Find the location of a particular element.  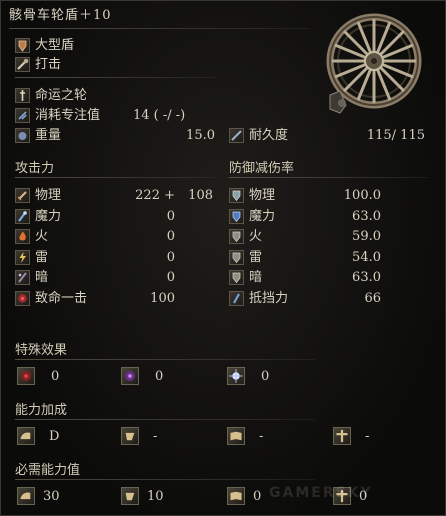

weight-label: 重量 is located at coordinates (48, 135).